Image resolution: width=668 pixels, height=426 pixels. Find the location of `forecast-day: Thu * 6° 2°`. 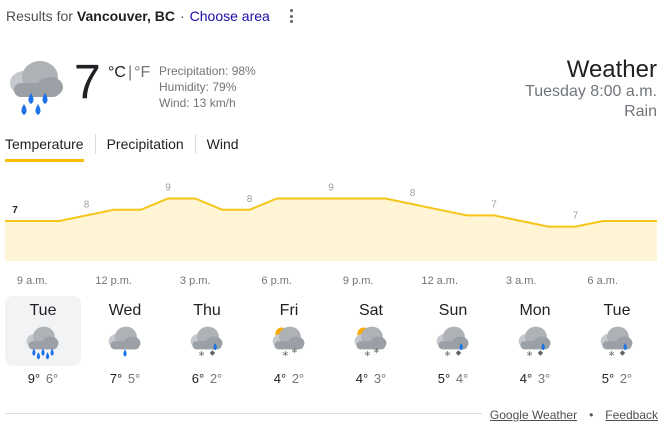

forecast-day: Thu * 6° 2° is located at coordinates (207, 341).